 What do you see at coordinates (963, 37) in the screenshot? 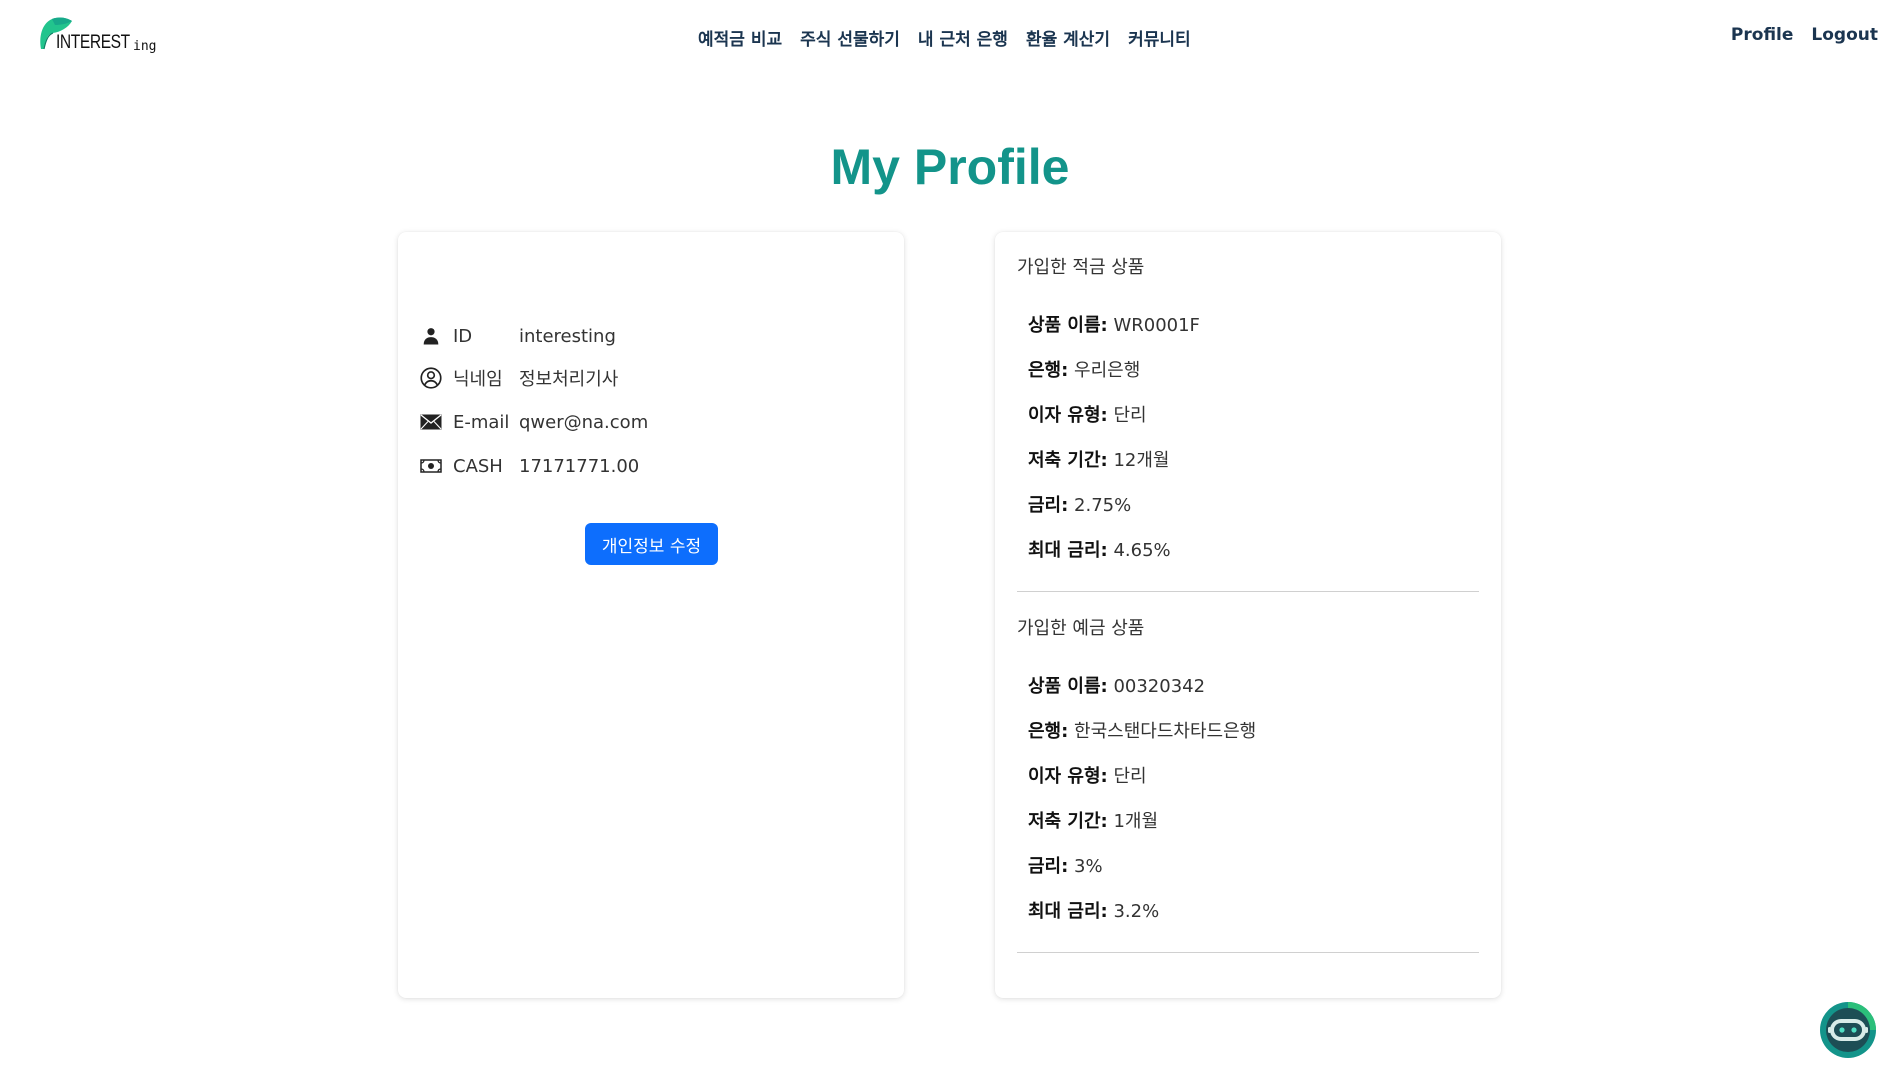
I see `nav-link-nearby-bank: 내 근처 은행` at bounding box center [963, 37].